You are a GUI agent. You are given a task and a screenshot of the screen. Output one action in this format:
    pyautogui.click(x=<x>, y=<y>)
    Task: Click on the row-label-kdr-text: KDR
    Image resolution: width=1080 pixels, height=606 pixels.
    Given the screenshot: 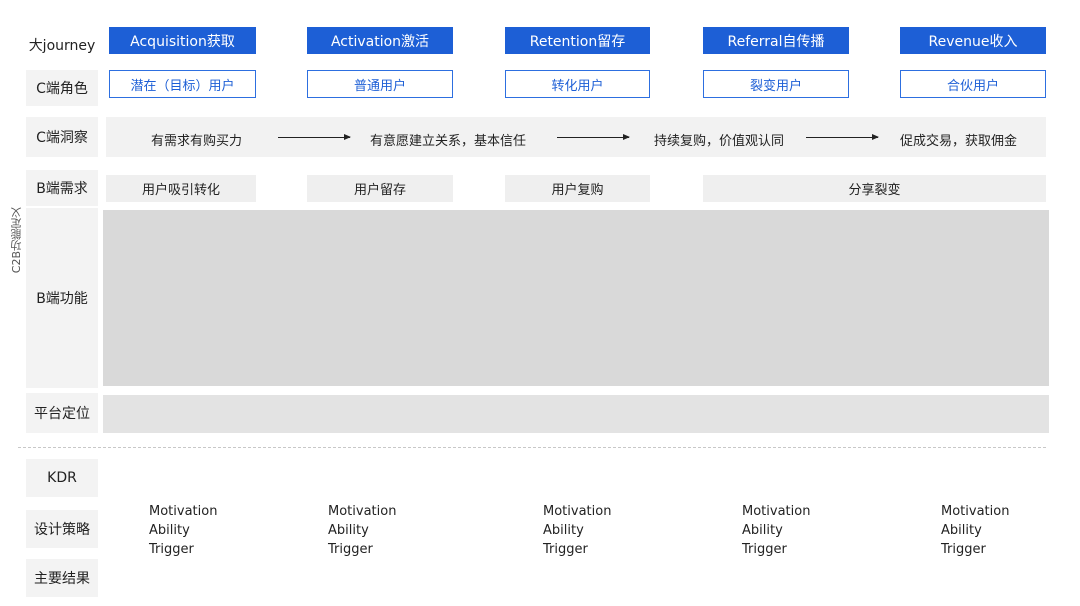 What is the action you would take?
    pyautogui.click(x=62, y=478)
    